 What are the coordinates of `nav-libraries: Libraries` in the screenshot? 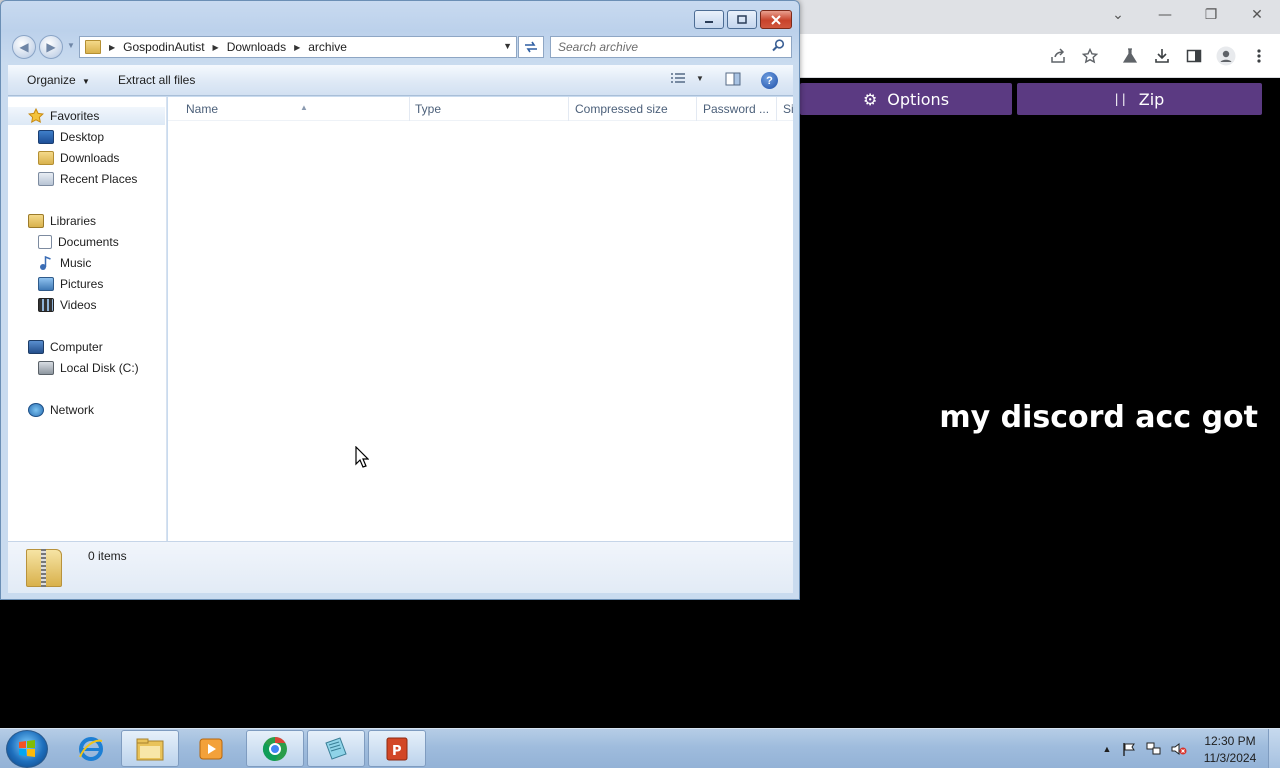 It's located at (62, 221).